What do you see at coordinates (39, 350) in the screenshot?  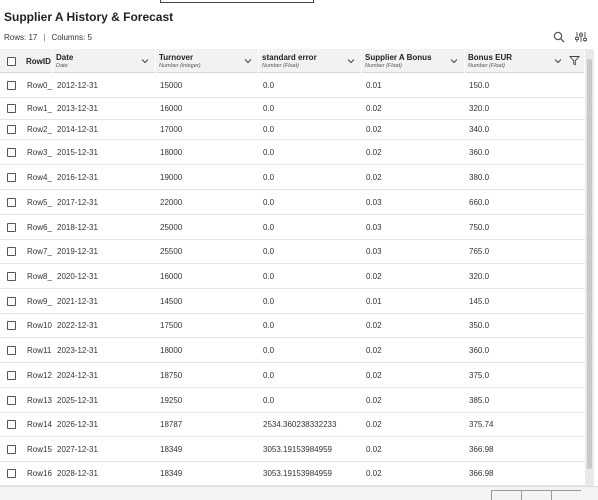 I see `cell-rowid: Row11` at bounding box center [39, 350].